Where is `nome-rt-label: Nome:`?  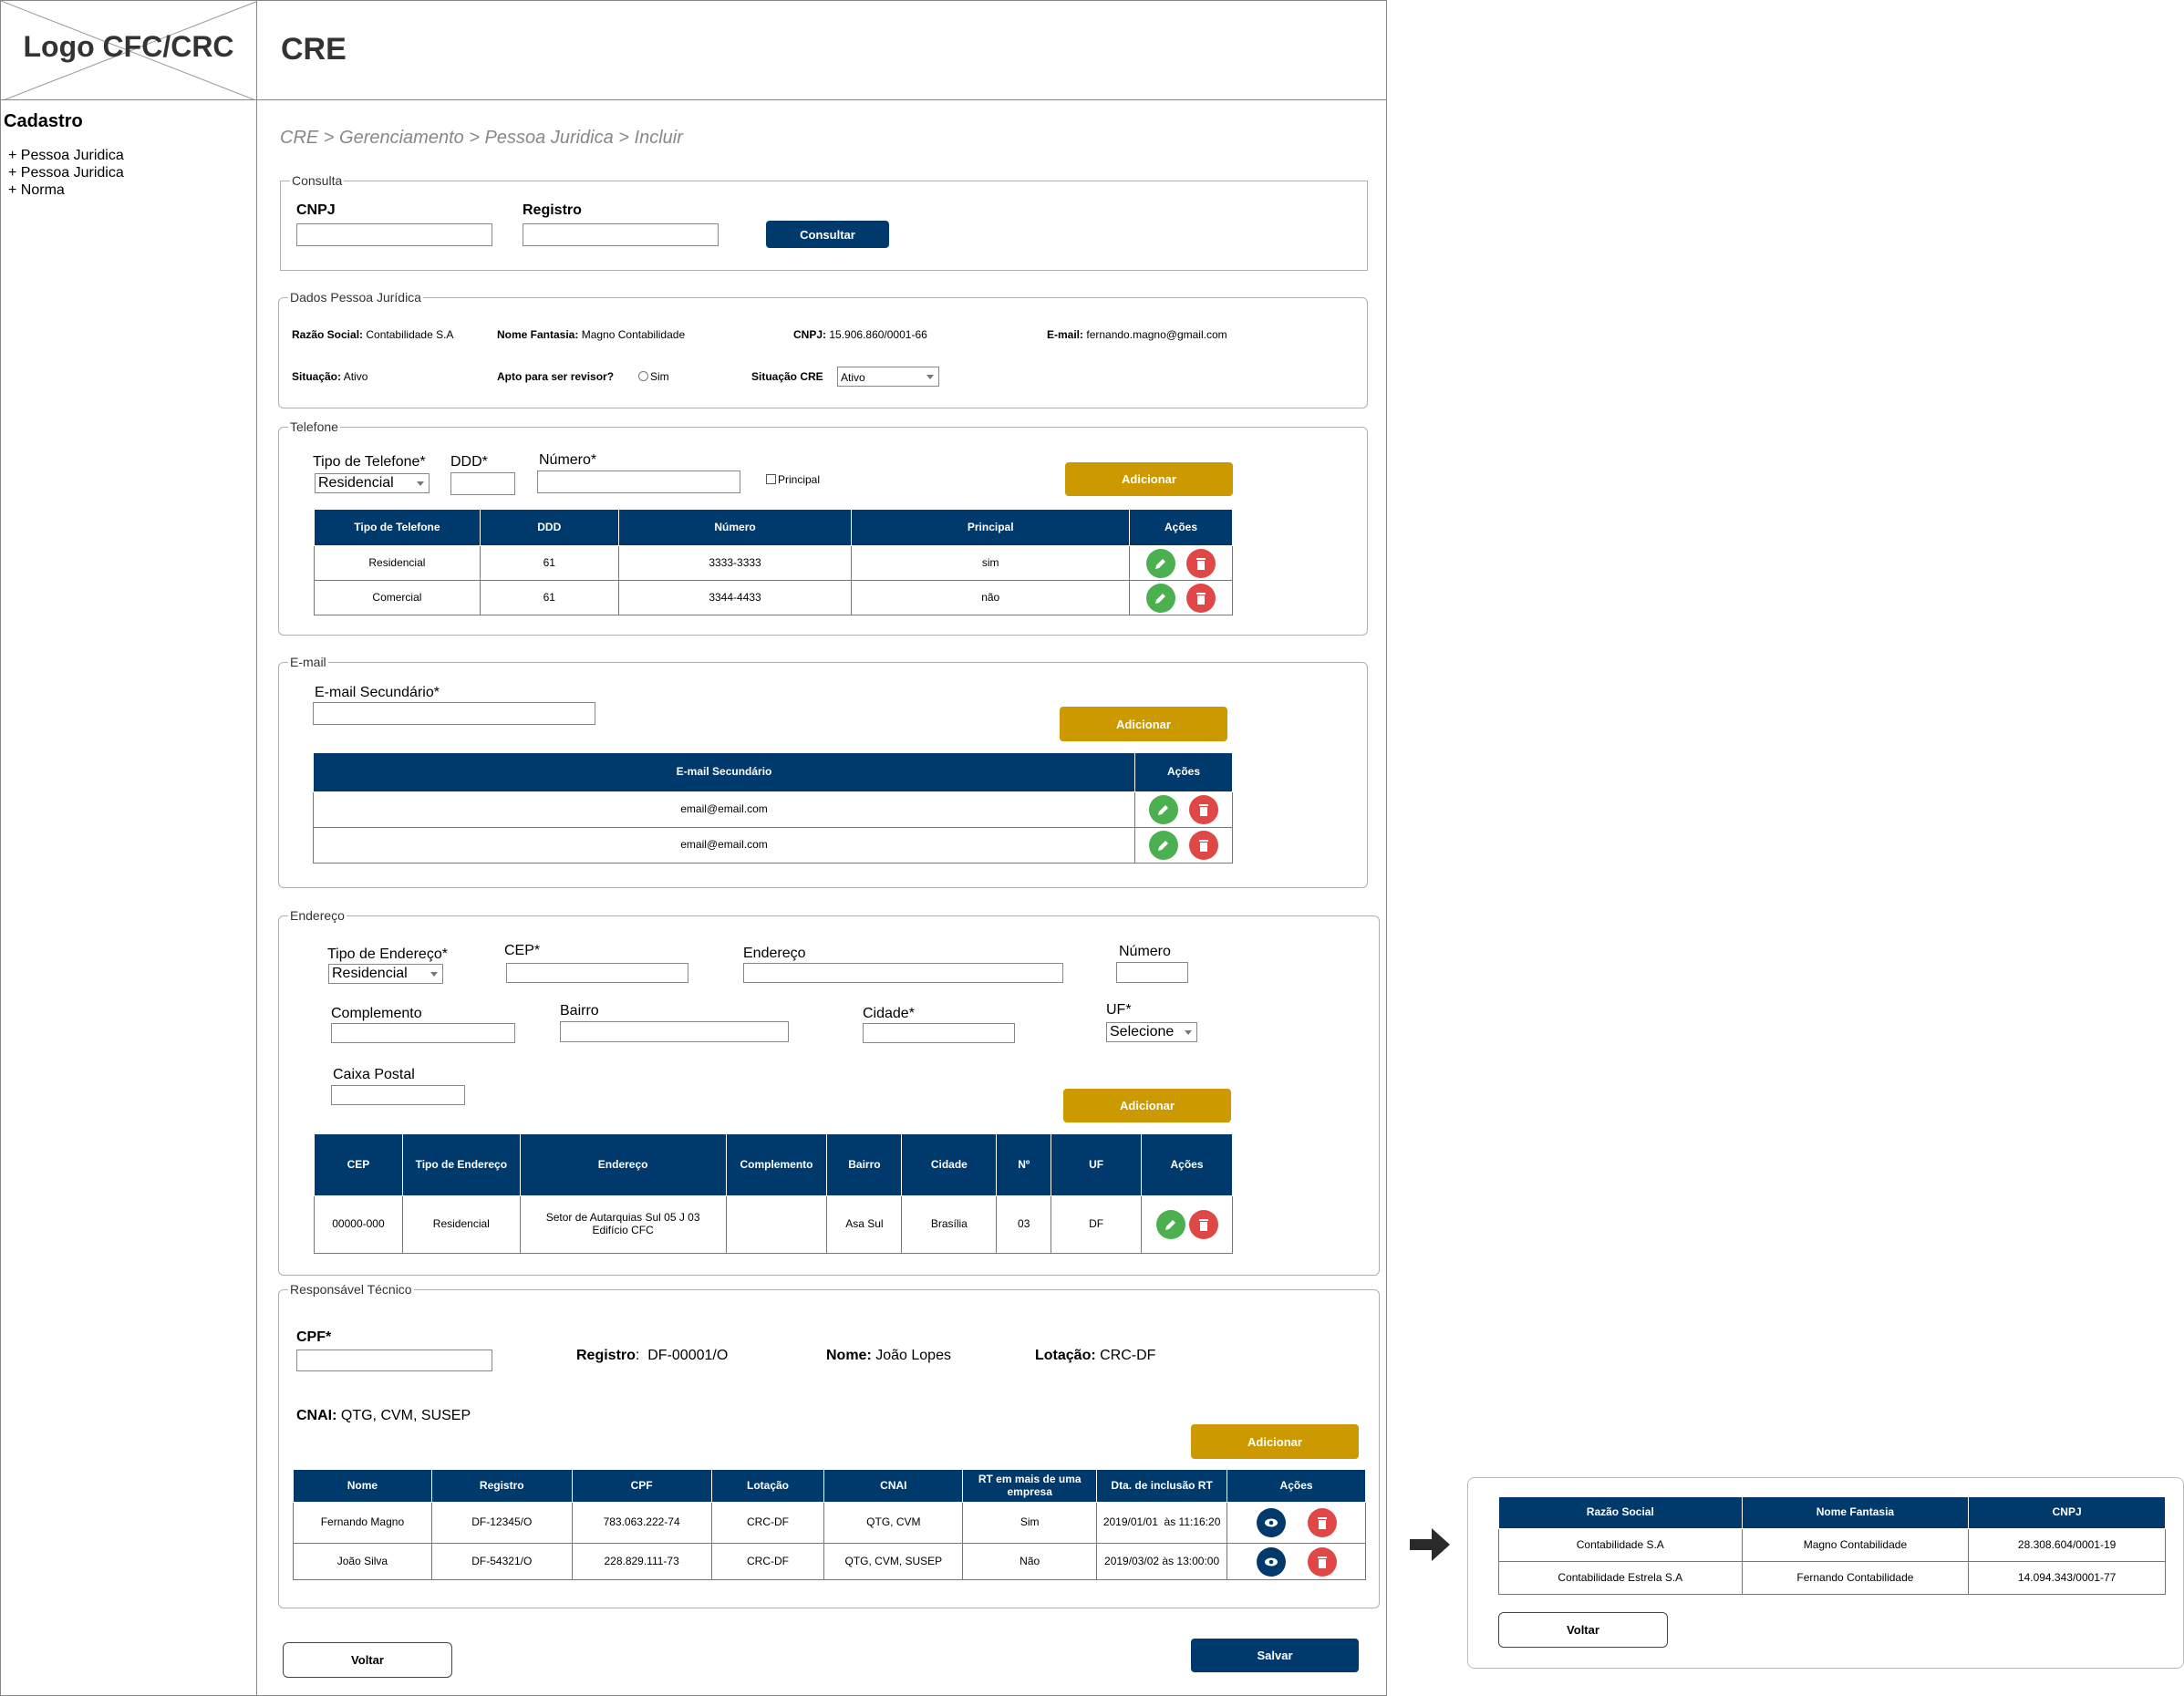 nome-rt-label: Nome: is located at coordinates (849, 1355).